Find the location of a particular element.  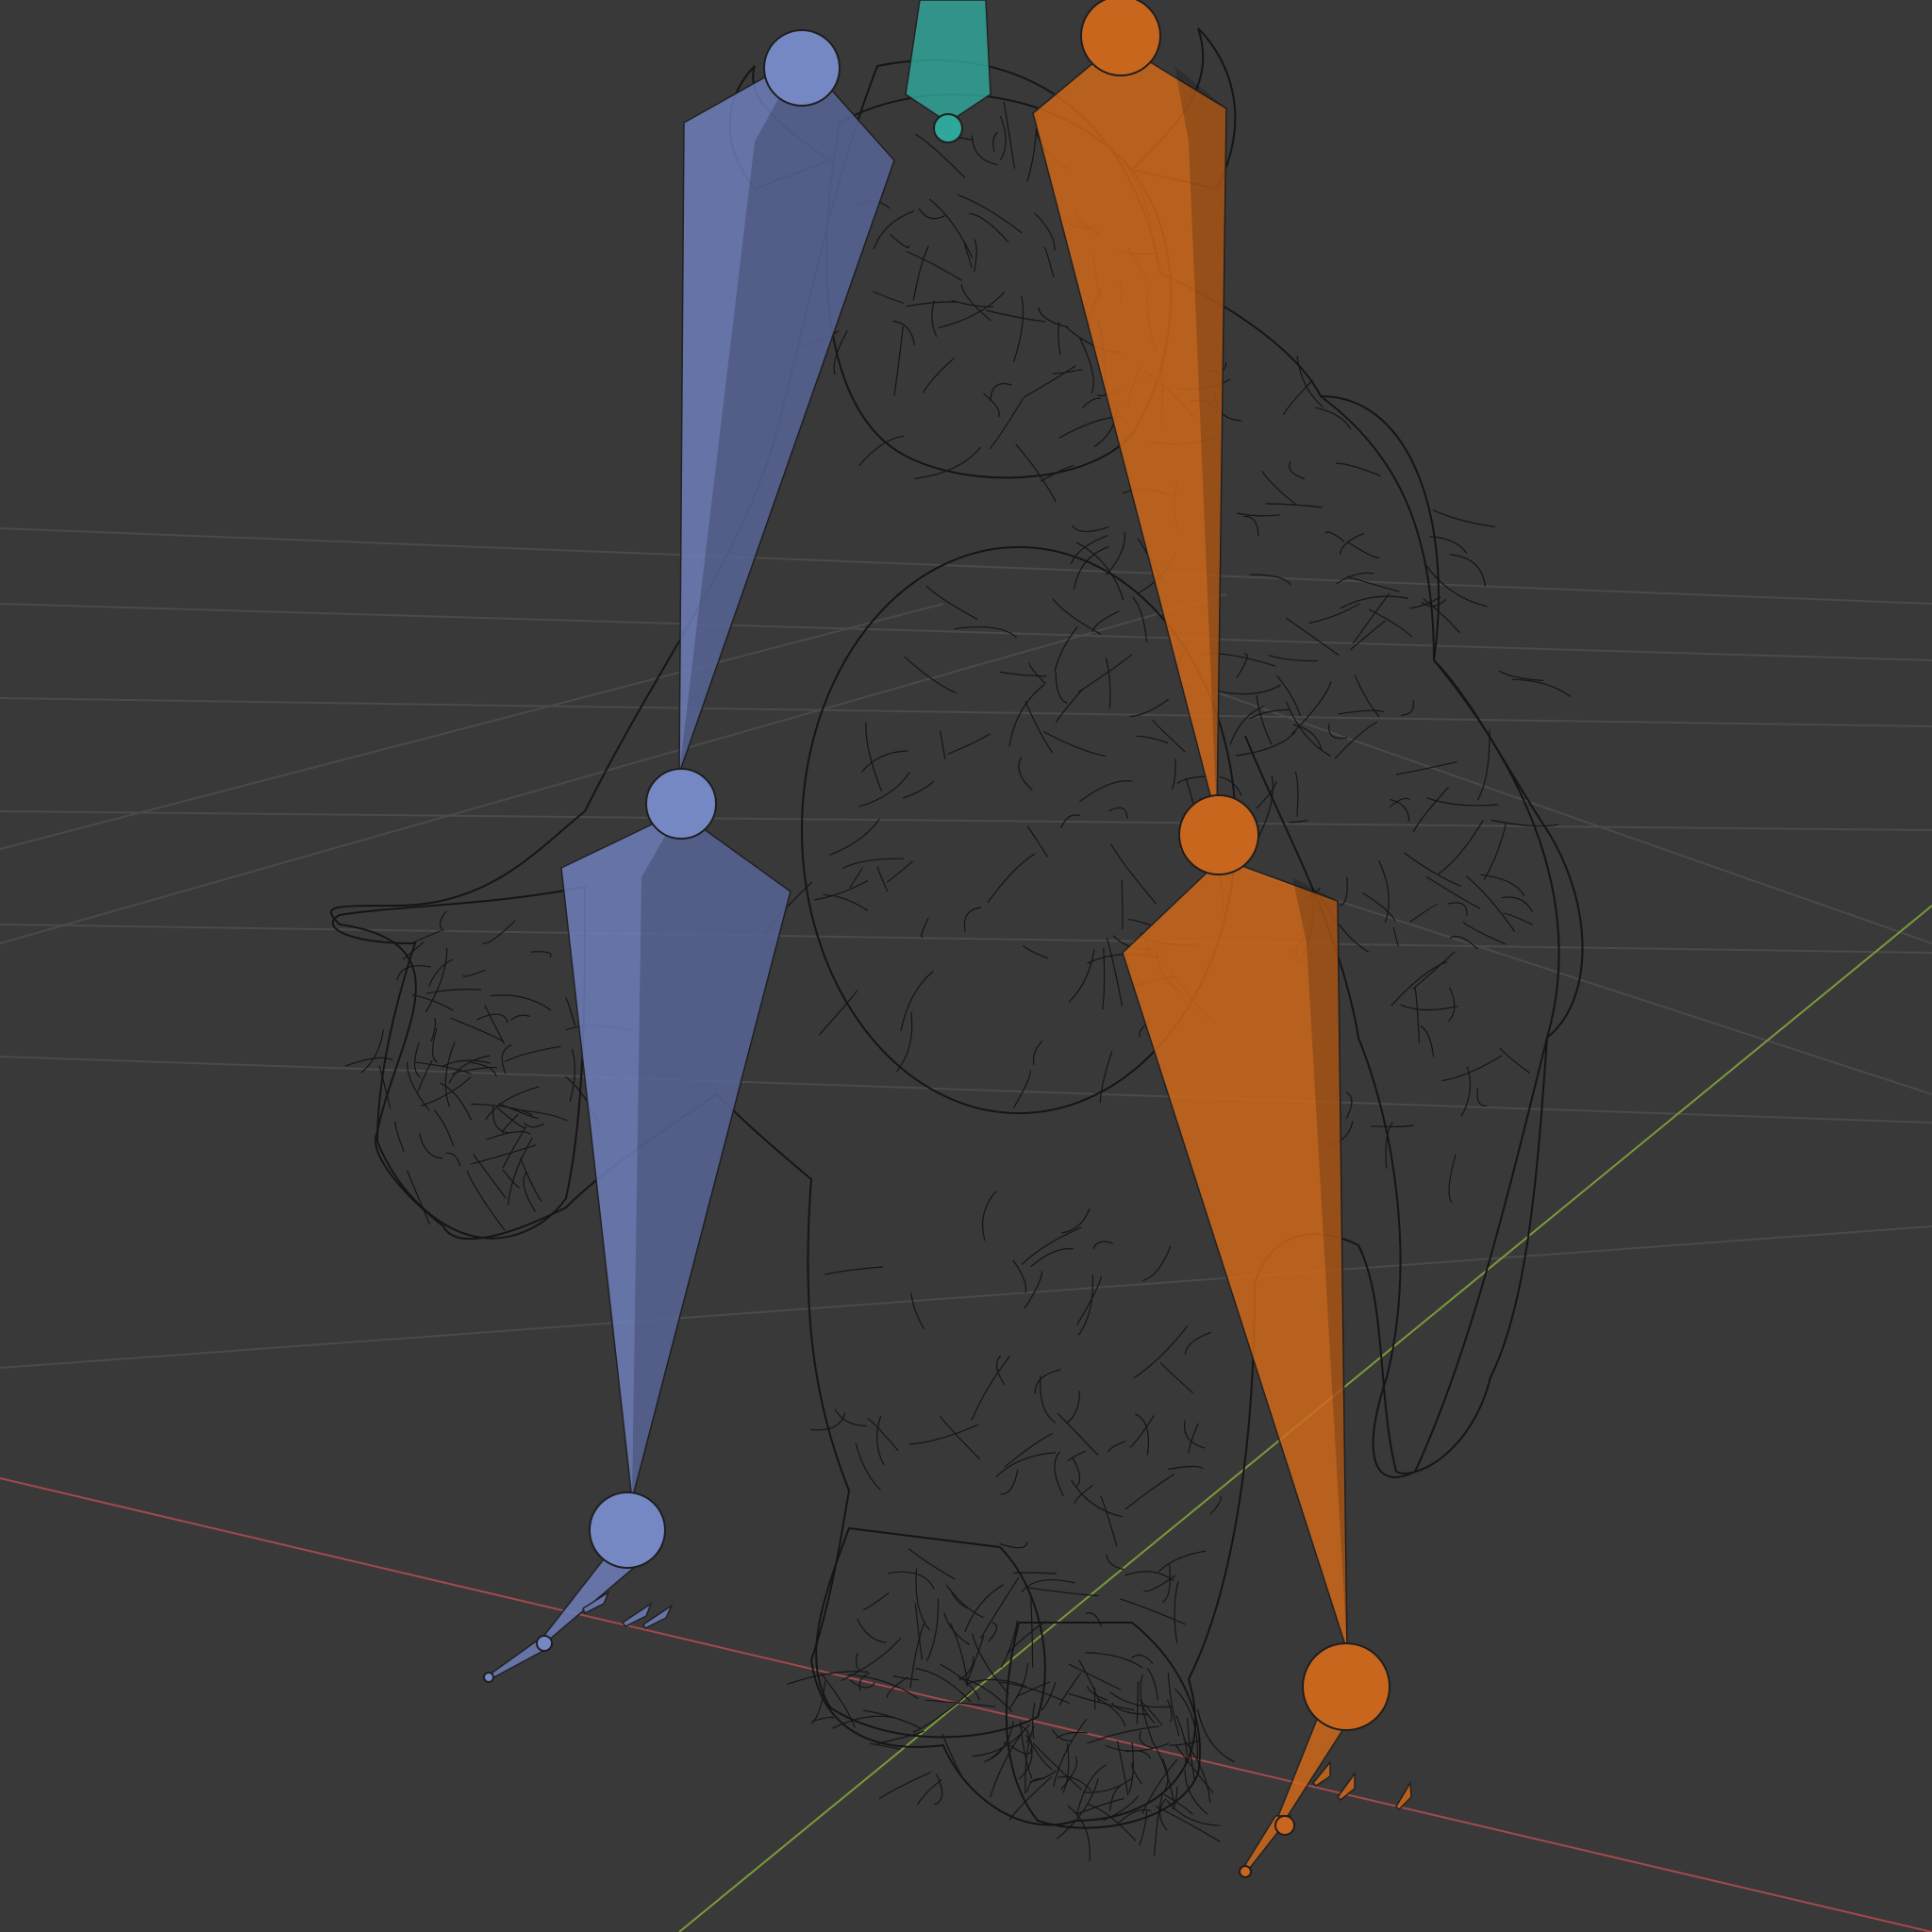

knee-left-joint is located at coordinates (681, 804).